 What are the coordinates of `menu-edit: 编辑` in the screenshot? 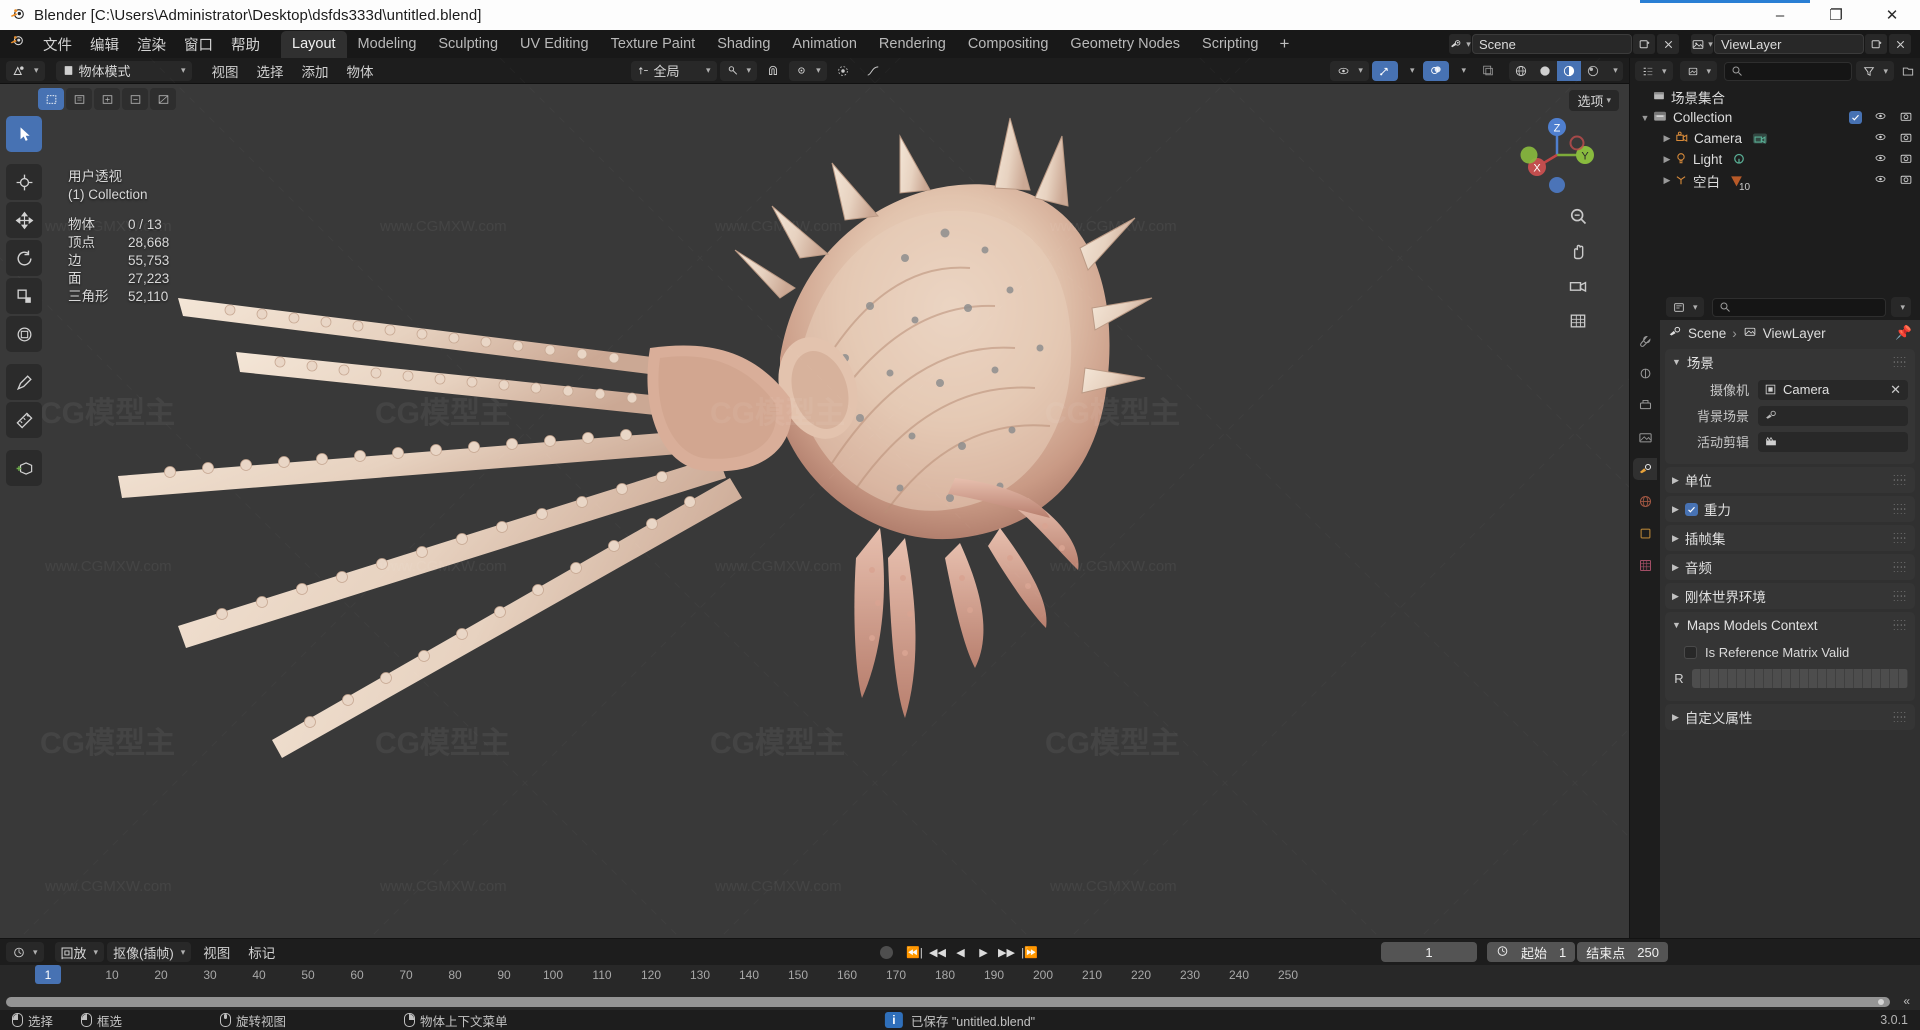 It's located at (104, 44).